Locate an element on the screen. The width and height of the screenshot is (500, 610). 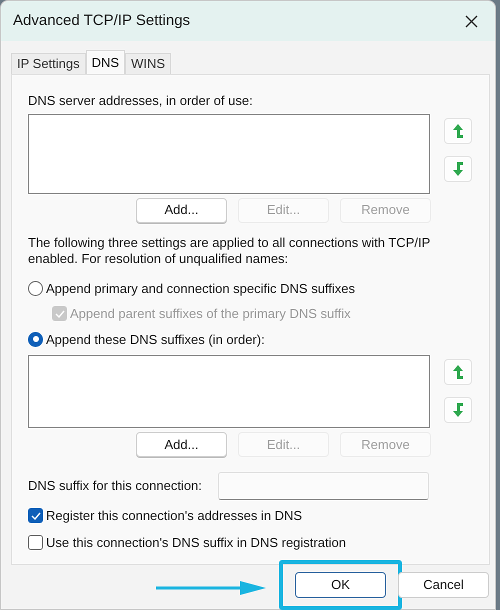
dialog-button: OK is located at coordinates (340, 585).